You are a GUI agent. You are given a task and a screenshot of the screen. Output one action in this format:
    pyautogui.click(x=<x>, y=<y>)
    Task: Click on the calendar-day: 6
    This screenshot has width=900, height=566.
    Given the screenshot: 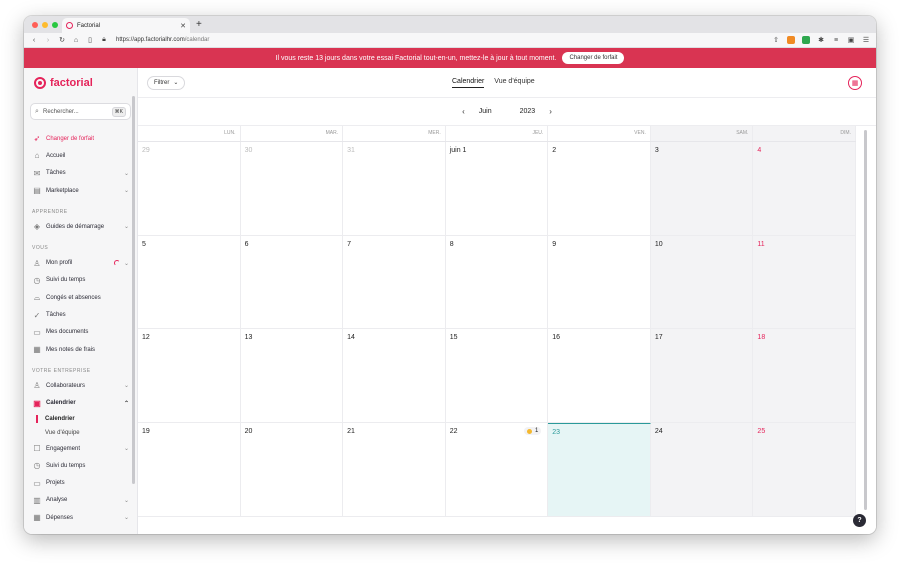 What is the action you would take?
    pyautogui.click(x=292, y=282)
    